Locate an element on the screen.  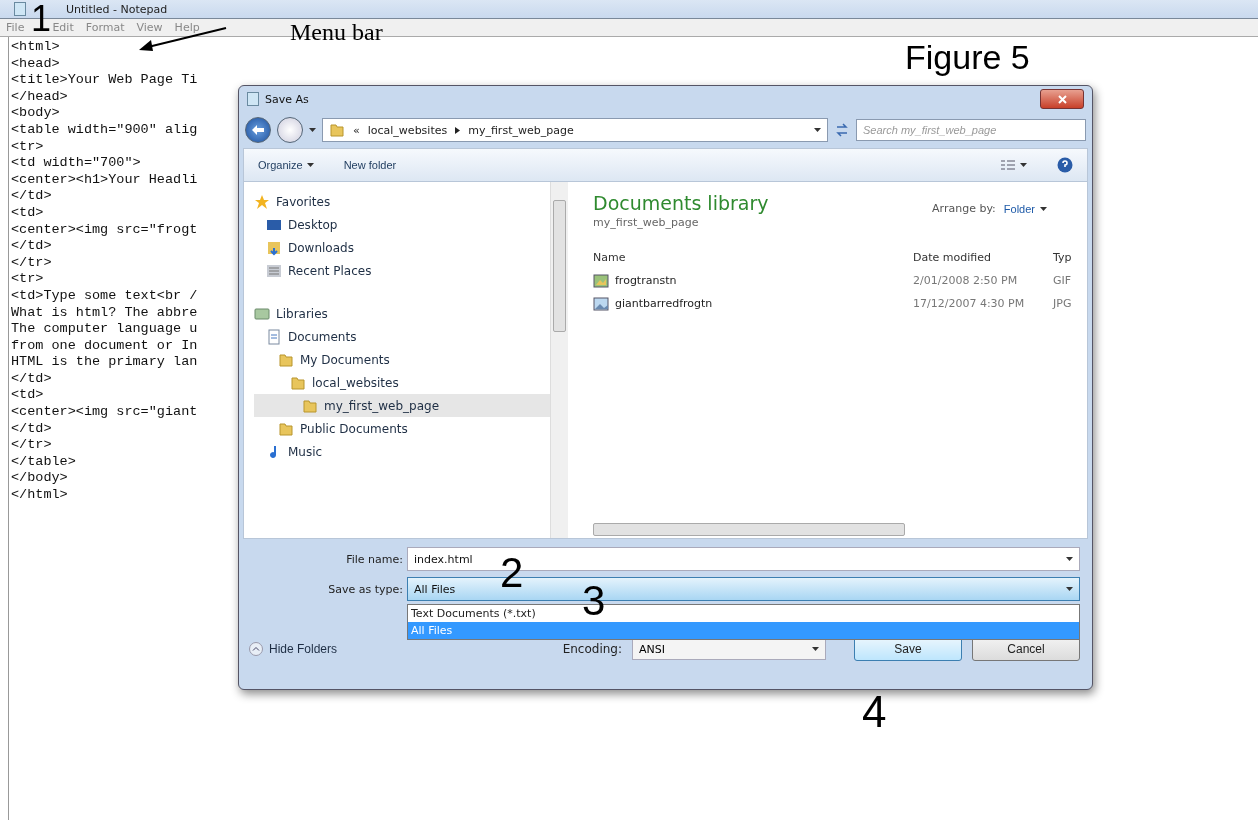
date-cell-text: 17/12/2007 4:30 PM is located at coordinates (969, 304).